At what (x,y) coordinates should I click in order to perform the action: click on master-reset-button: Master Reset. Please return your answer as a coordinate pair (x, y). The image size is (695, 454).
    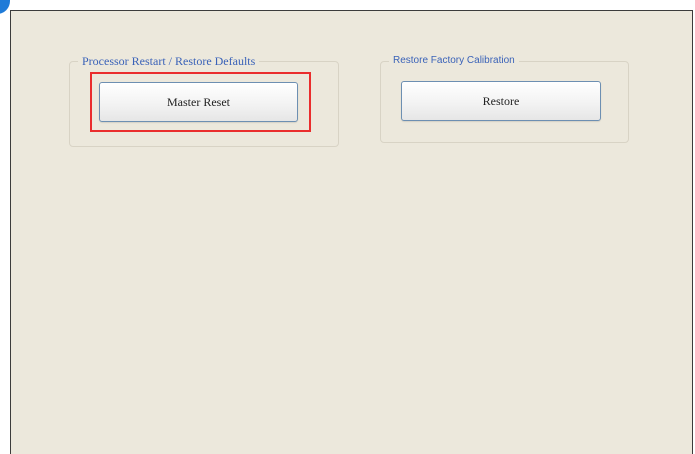
    Looking at the image, I should click on (198, 102).